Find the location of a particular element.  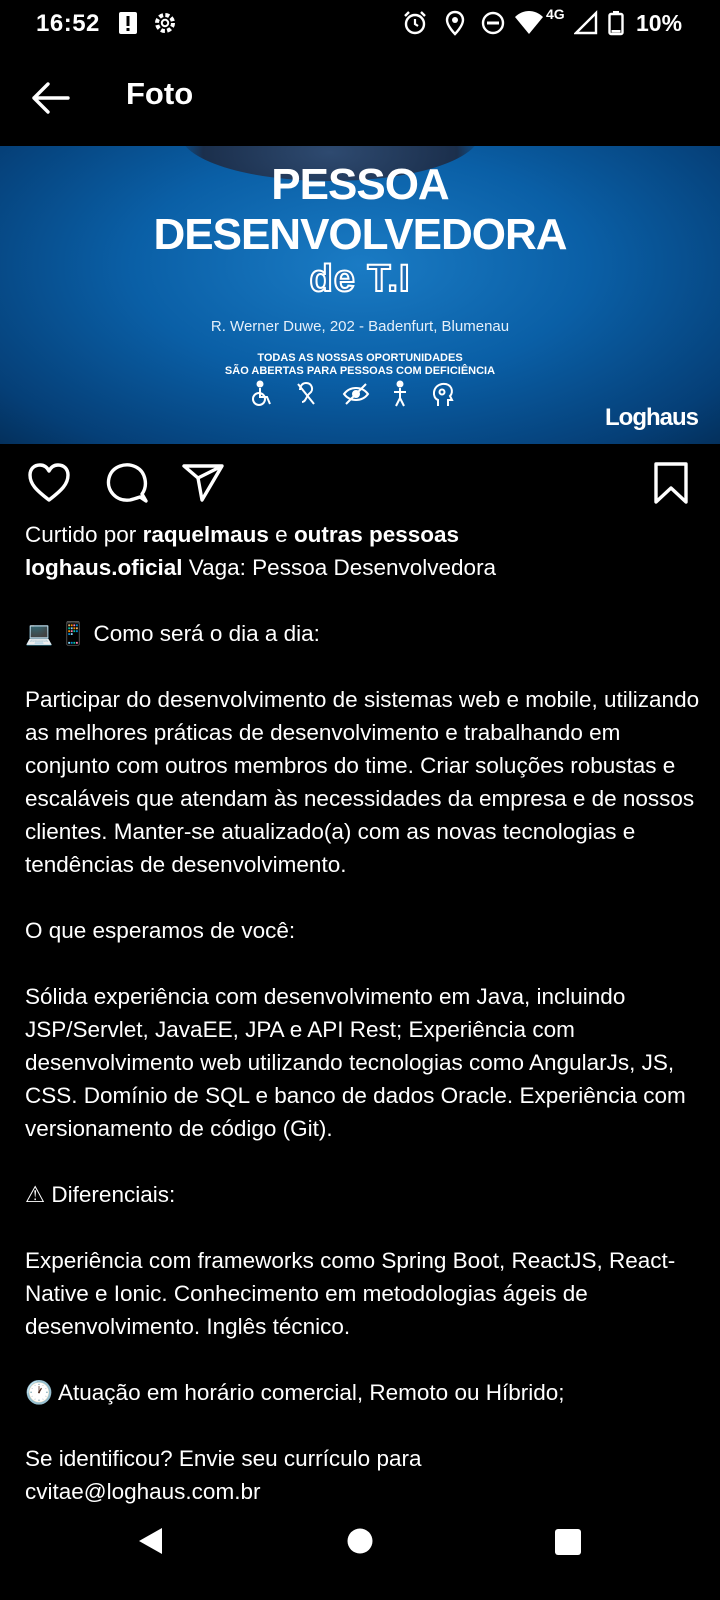

comment-icon is located at coordinates (127, 483).